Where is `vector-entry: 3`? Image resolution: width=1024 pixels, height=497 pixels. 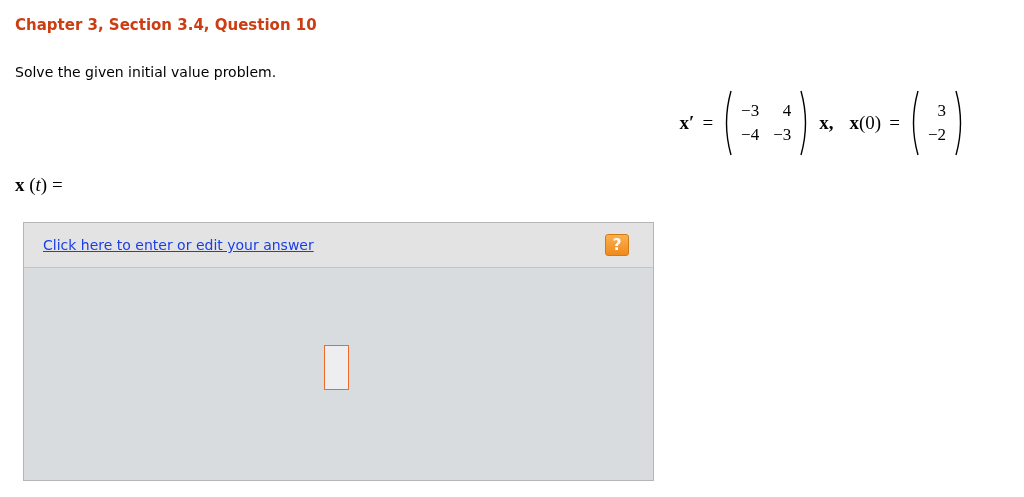
vector-entry: 3 is located at coordinates (941, 111).